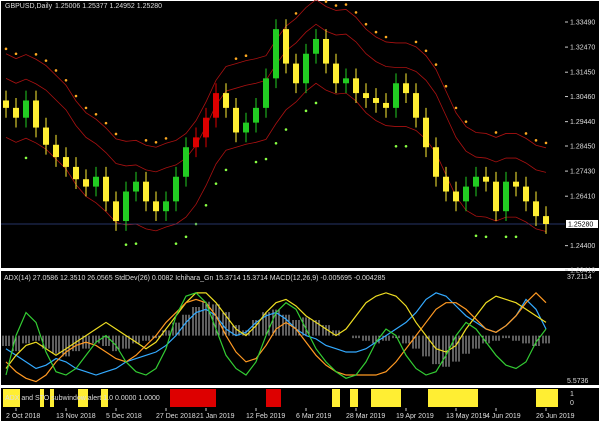 The width and height of the screenshot is (600, 427). What do you see at coordinates (572, 394) in the screenshot?
I see `alert-axis-top: 1` at bounding box center [572, 394].